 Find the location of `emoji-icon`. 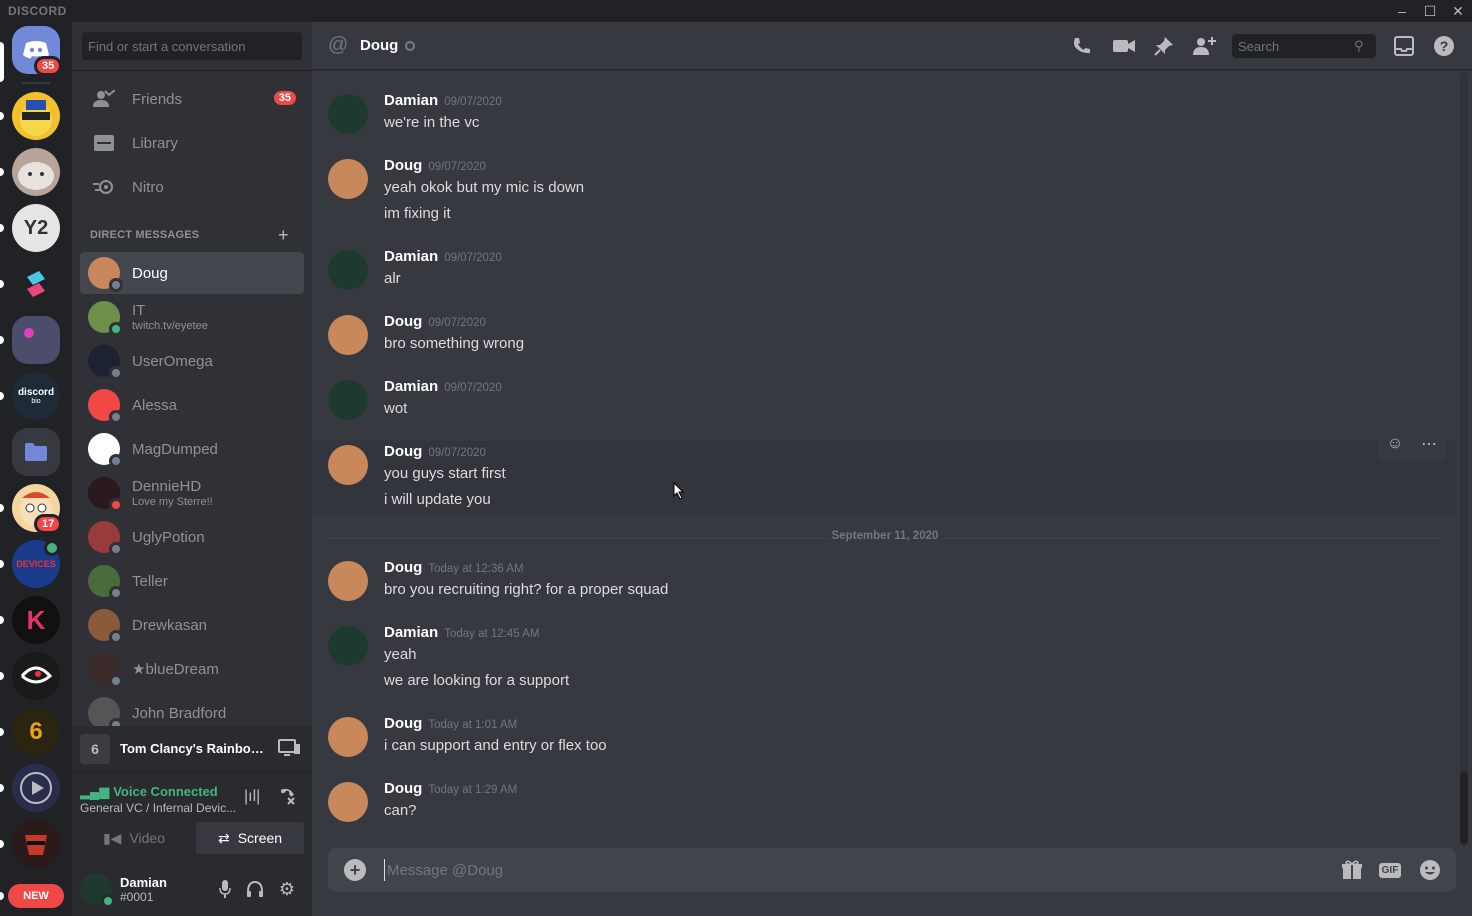

emoji-icon is located at coordinates (1430, 870).